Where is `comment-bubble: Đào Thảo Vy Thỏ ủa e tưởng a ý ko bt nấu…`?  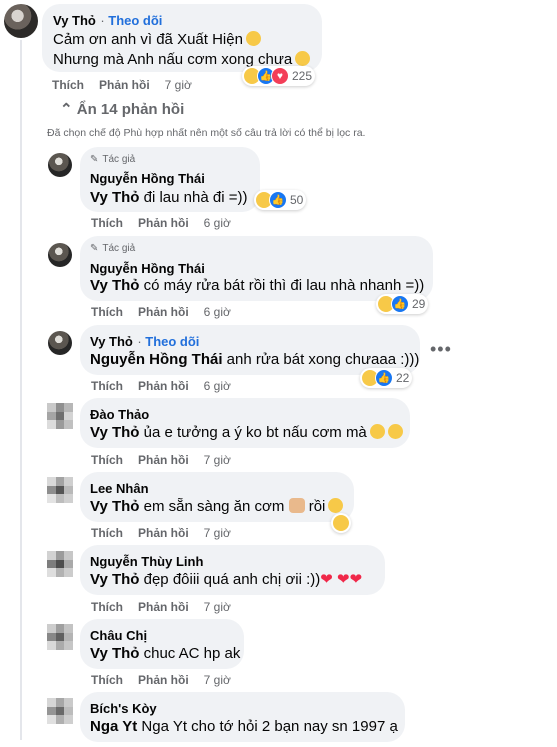 comment-bubble: Đào Thảo Vy Thỏ ủa e tưởng a ý ko bt nấu… is located at coordinates (245, 423).